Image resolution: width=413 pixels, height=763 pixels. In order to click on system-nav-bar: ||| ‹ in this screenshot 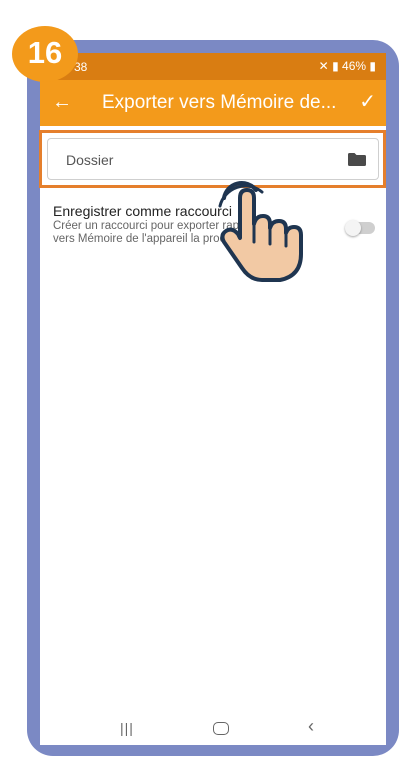, I will do `click(213, 728)`.